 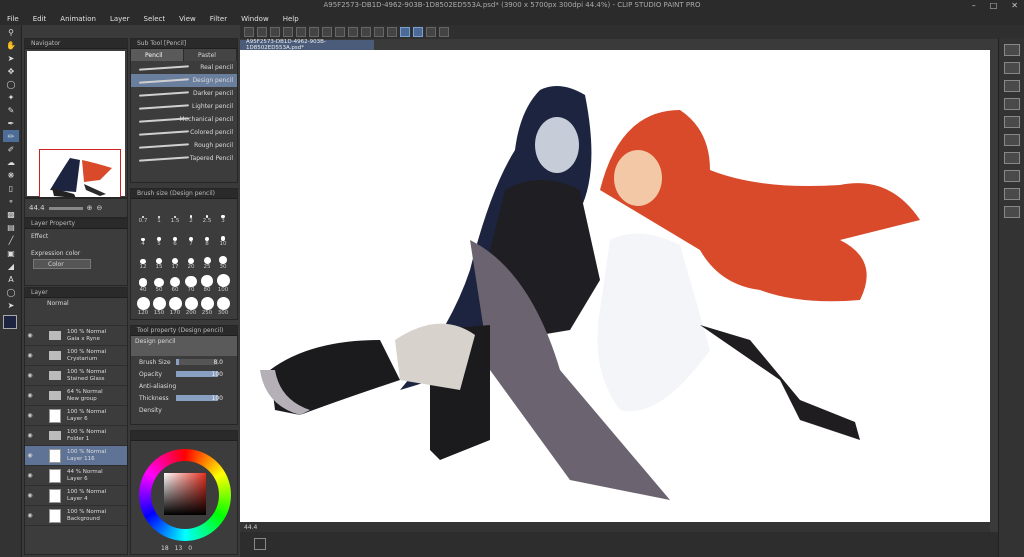 I want to click on saturation-value-square, so click(x=185, y=494).